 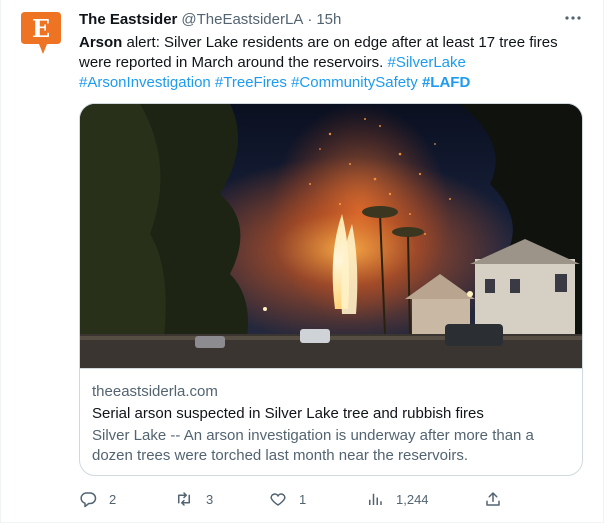 I want to click on reply-button: 2, so click(x=97, y=499).